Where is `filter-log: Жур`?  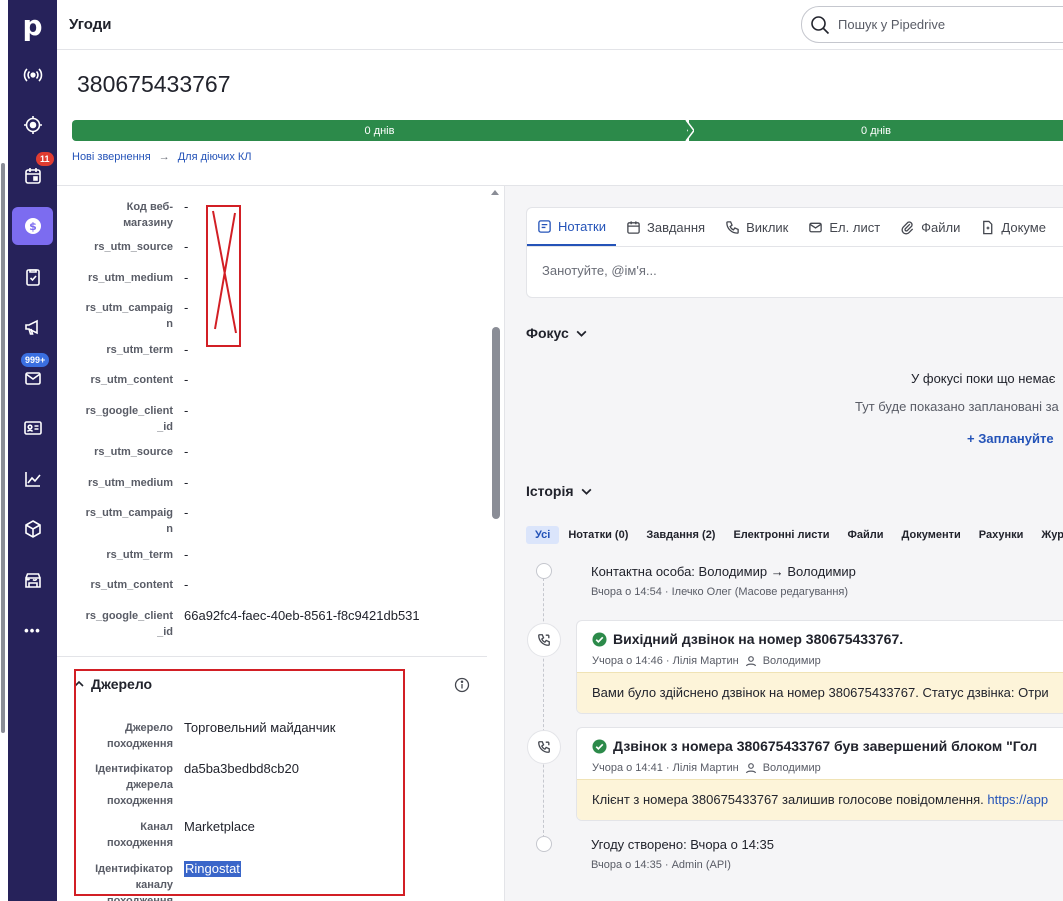
filter-log: Жур is located at coordinates (1047, 535).